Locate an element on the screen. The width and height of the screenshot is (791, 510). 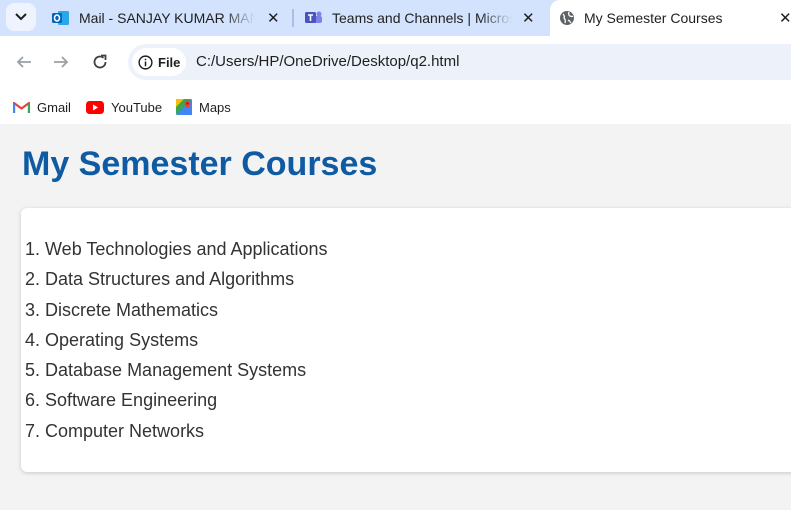
bookmark-gmail: Gmail is located at coordinates (42, 107).